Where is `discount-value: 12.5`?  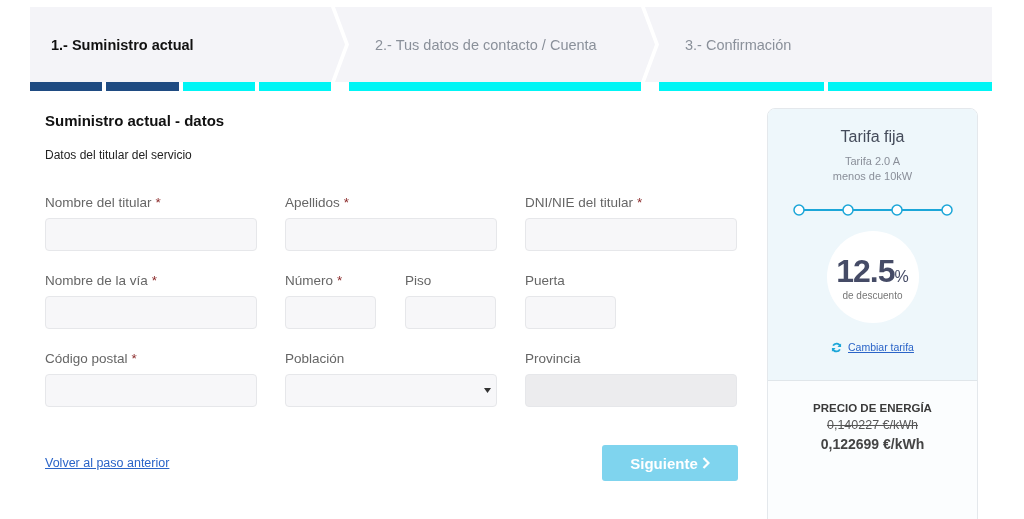
discount-value: 12.5 is located at coordinates (865, 271).